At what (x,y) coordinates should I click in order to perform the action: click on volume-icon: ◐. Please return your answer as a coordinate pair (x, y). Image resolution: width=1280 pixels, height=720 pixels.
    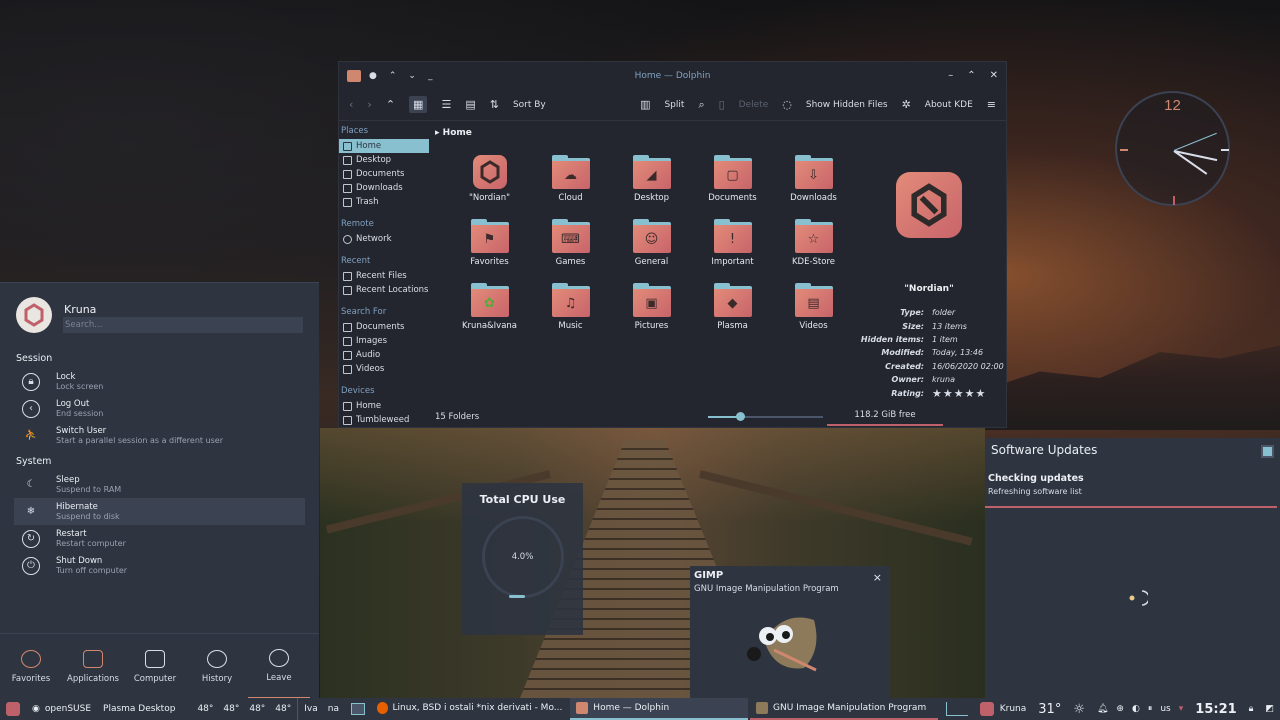
    Looking at the image, I should click on (1136, 709).